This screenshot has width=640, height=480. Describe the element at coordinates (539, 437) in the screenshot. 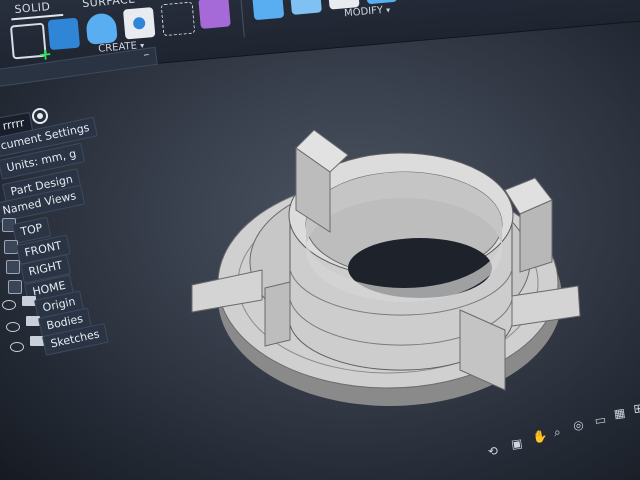

I see `pan-icon: ✋` at that location.